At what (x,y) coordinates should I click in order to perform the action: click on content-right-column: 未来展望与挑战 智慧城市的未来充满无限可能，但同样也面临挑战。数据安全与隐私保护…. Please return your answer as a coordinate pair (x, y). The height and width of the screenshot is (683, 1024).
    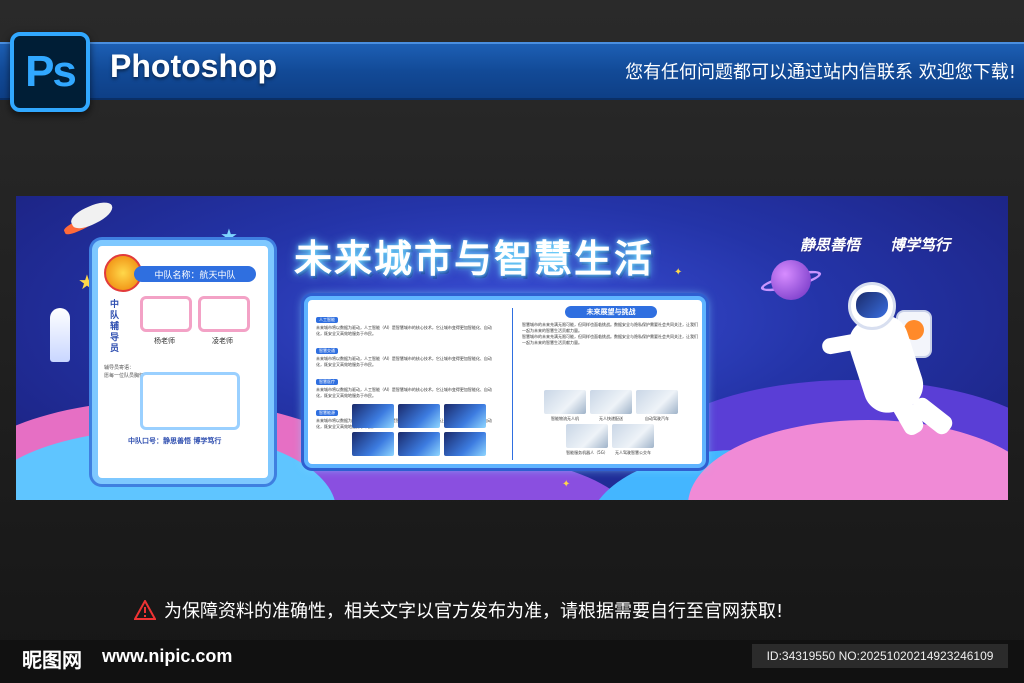
    Looking at the image, I should click on (611, 326).